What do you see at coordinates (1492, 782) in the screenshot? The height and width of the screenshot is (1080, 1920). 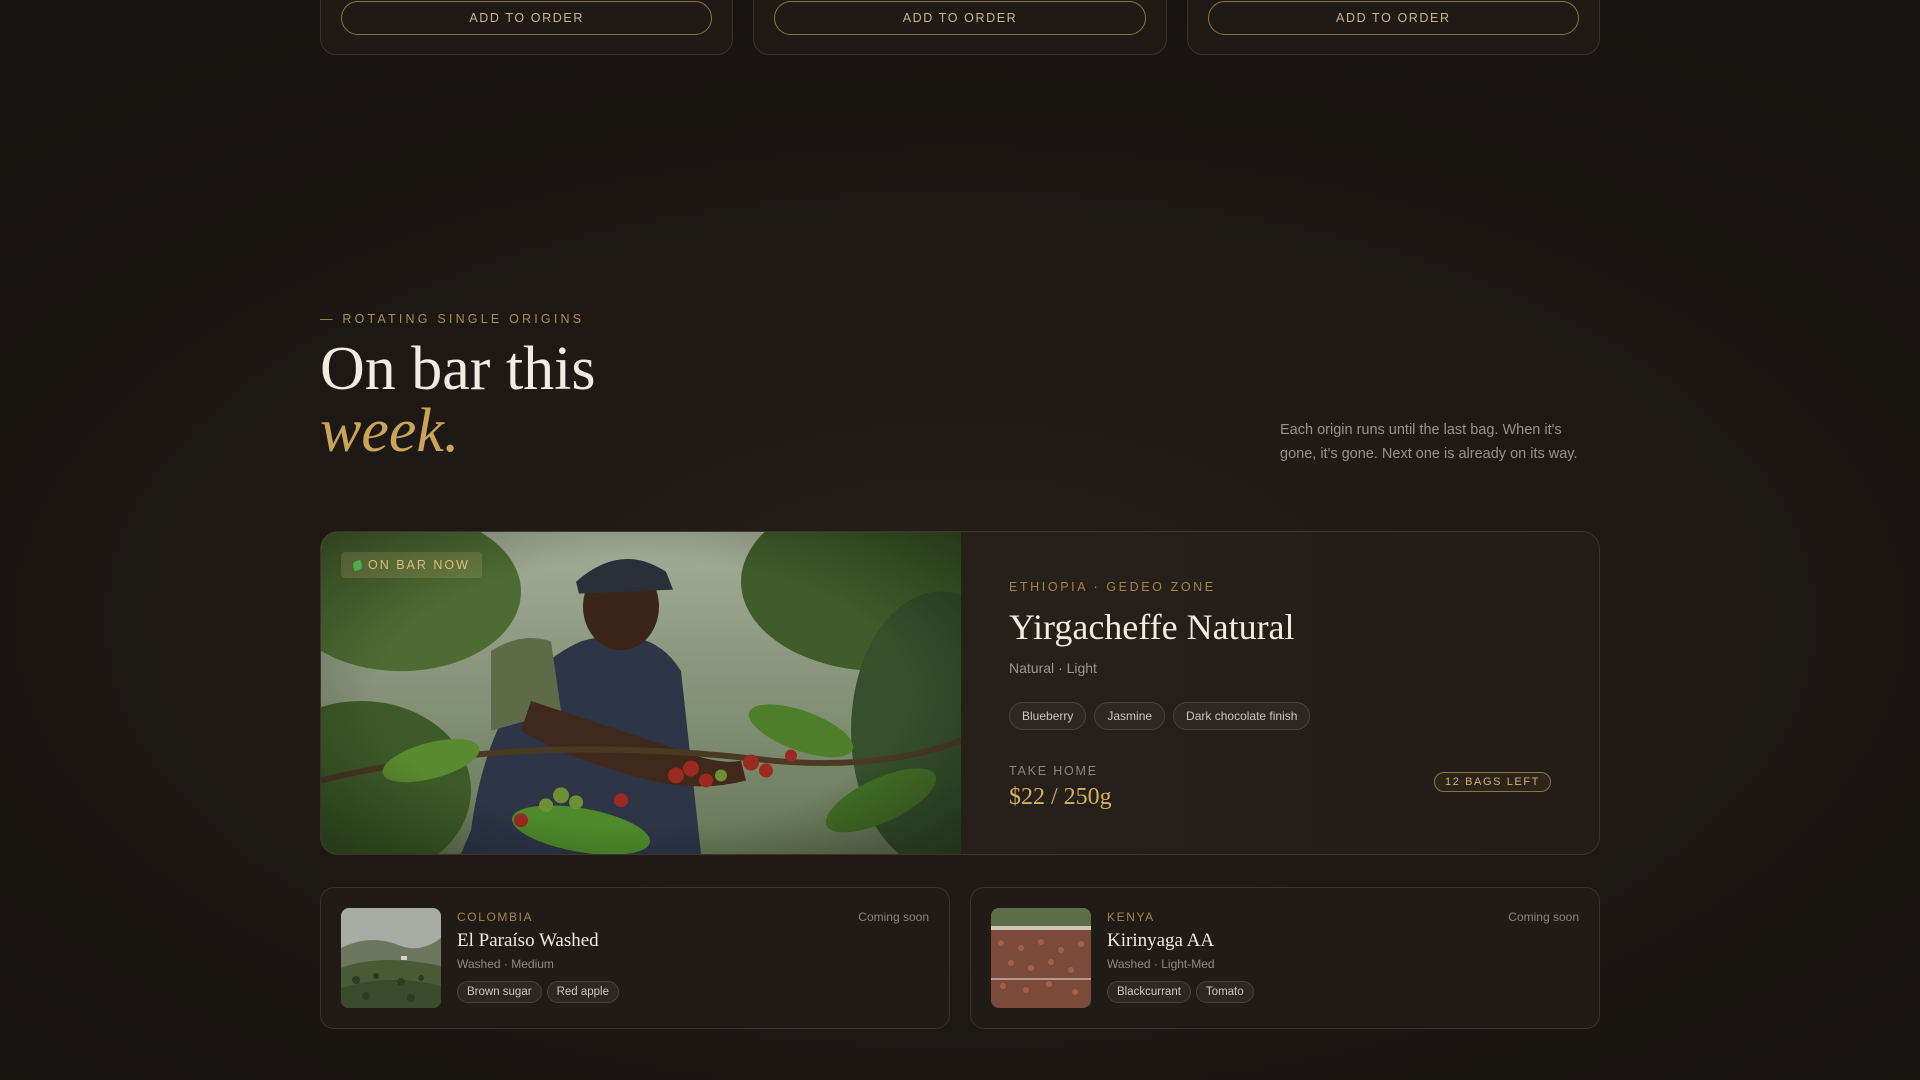 I see `stock-badge: 12 BAGS LEFT` at bounding box center [1492, 782].